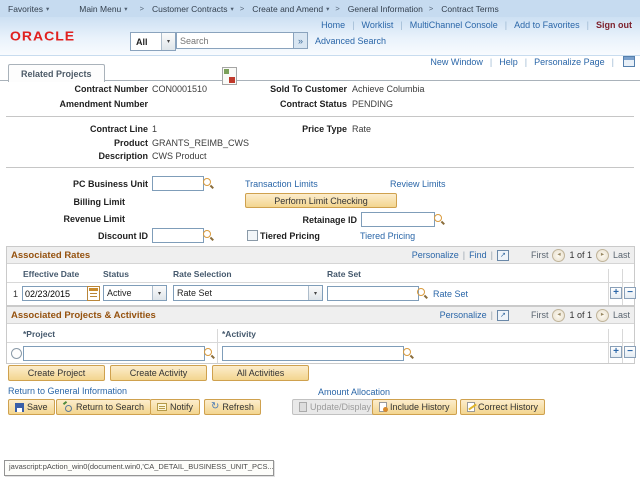 The image size is (640, 480). Describe the element at coordinates (16, 353) in the screenshot. I see `row-select-radio` at that location.